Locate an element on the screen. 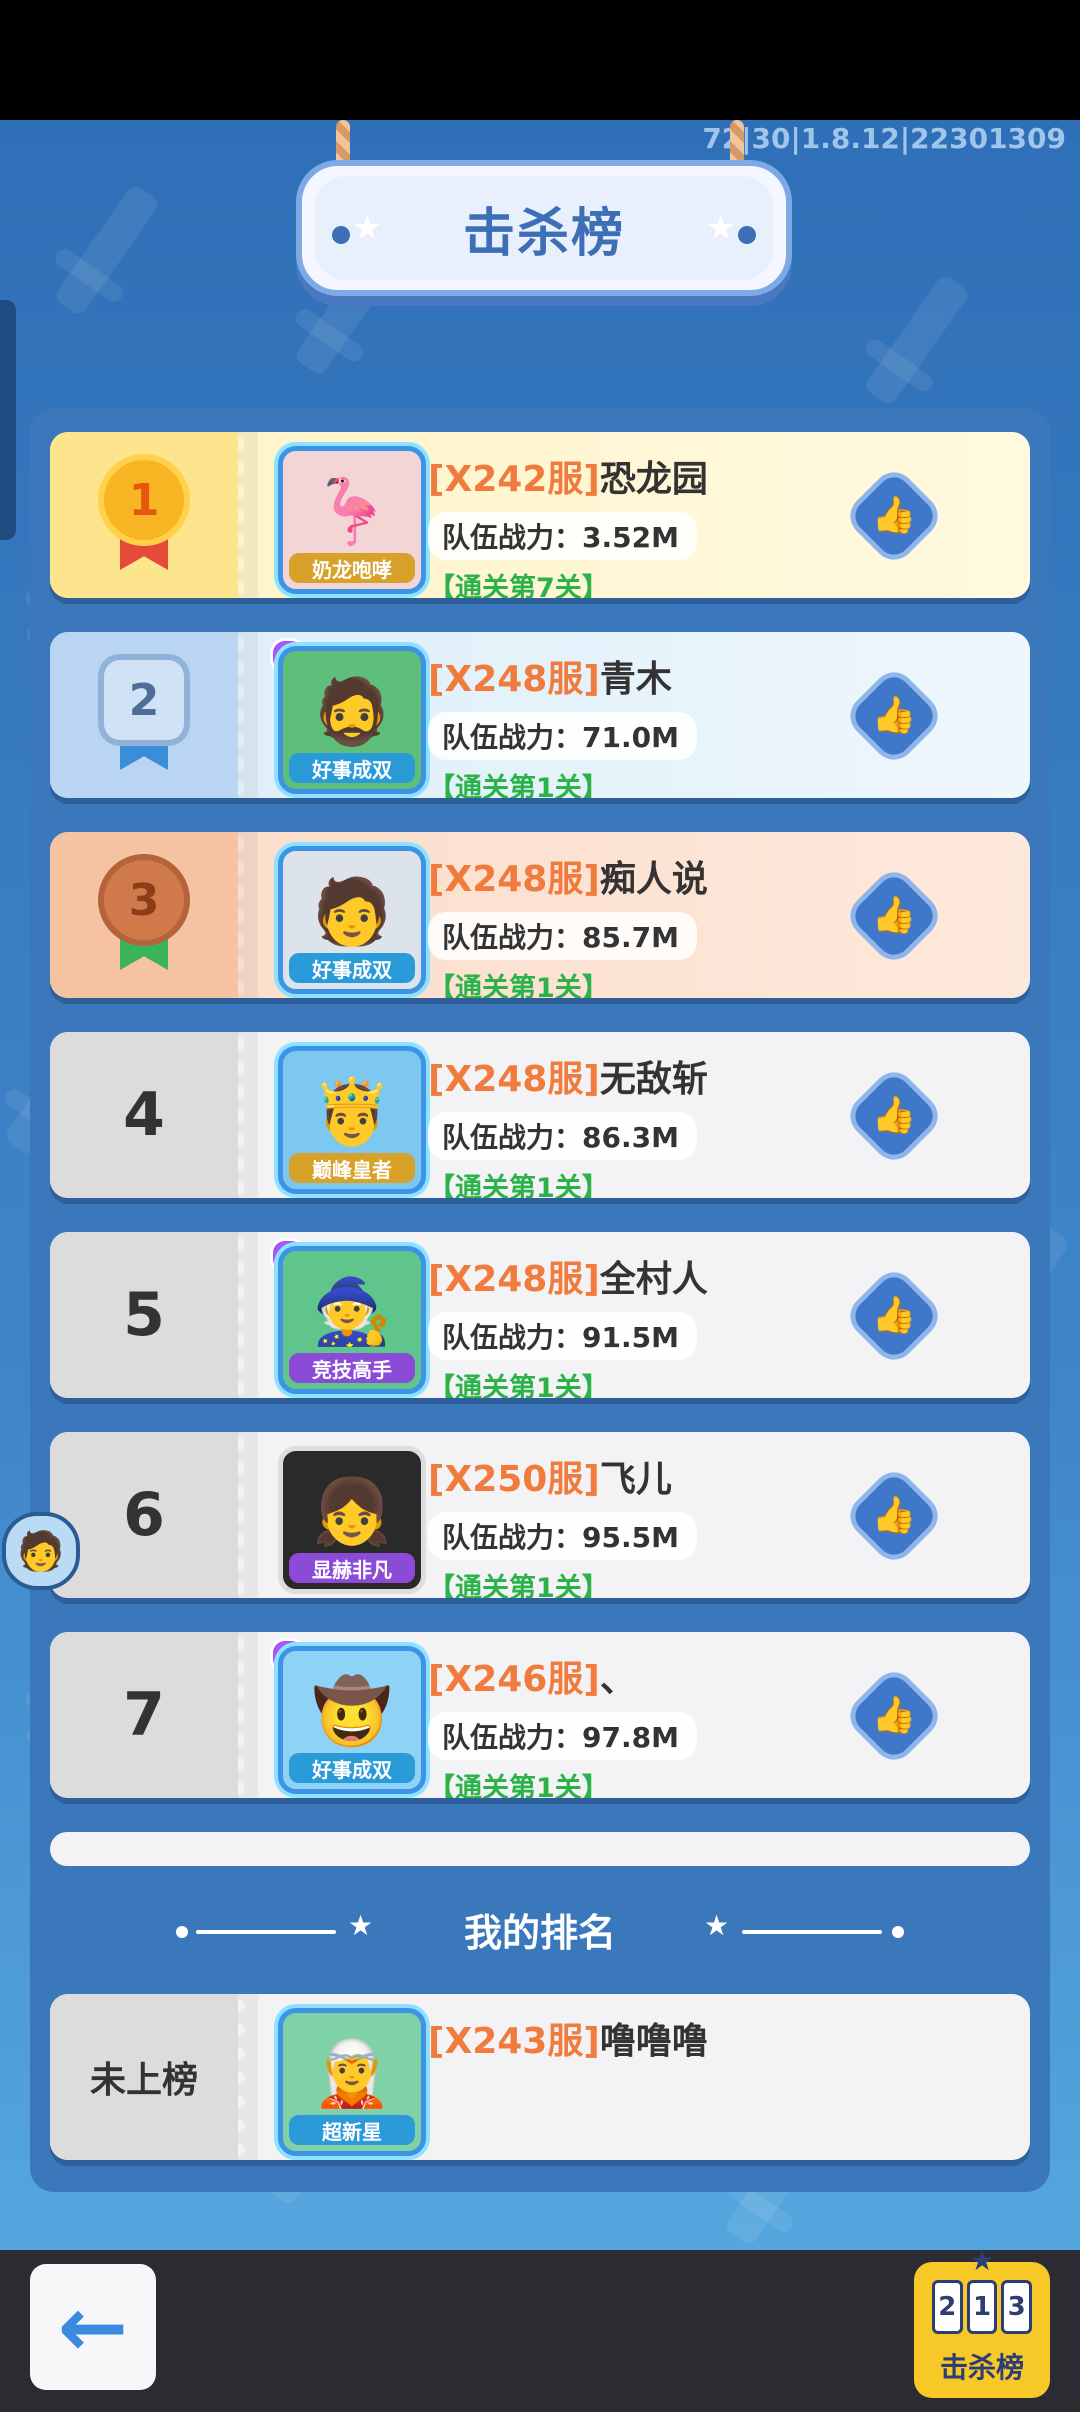  server-tag: [X246服] is located at coordinates (514, 1679).